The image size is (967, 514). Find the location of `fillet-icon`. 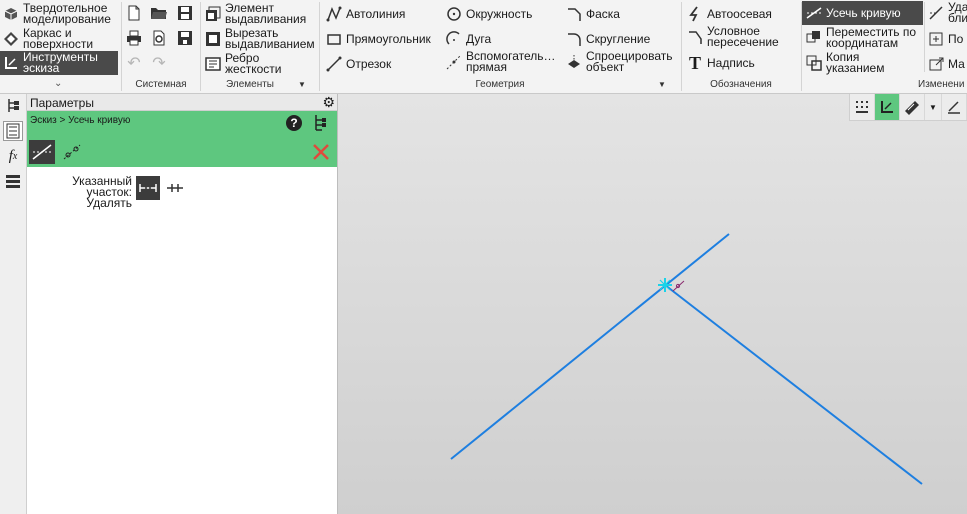

fillet-icon is located at coordinates (574, 39).